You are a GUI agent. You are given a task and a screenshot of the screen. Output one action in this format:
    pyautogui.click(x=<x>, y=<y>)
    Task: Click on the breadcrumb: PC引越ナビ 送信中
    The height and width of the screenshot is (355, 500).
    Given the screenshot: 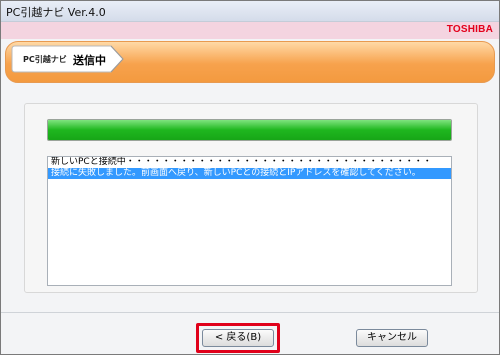 What is the action you would take?
    pyautogui.click(x=67, y=59)
    